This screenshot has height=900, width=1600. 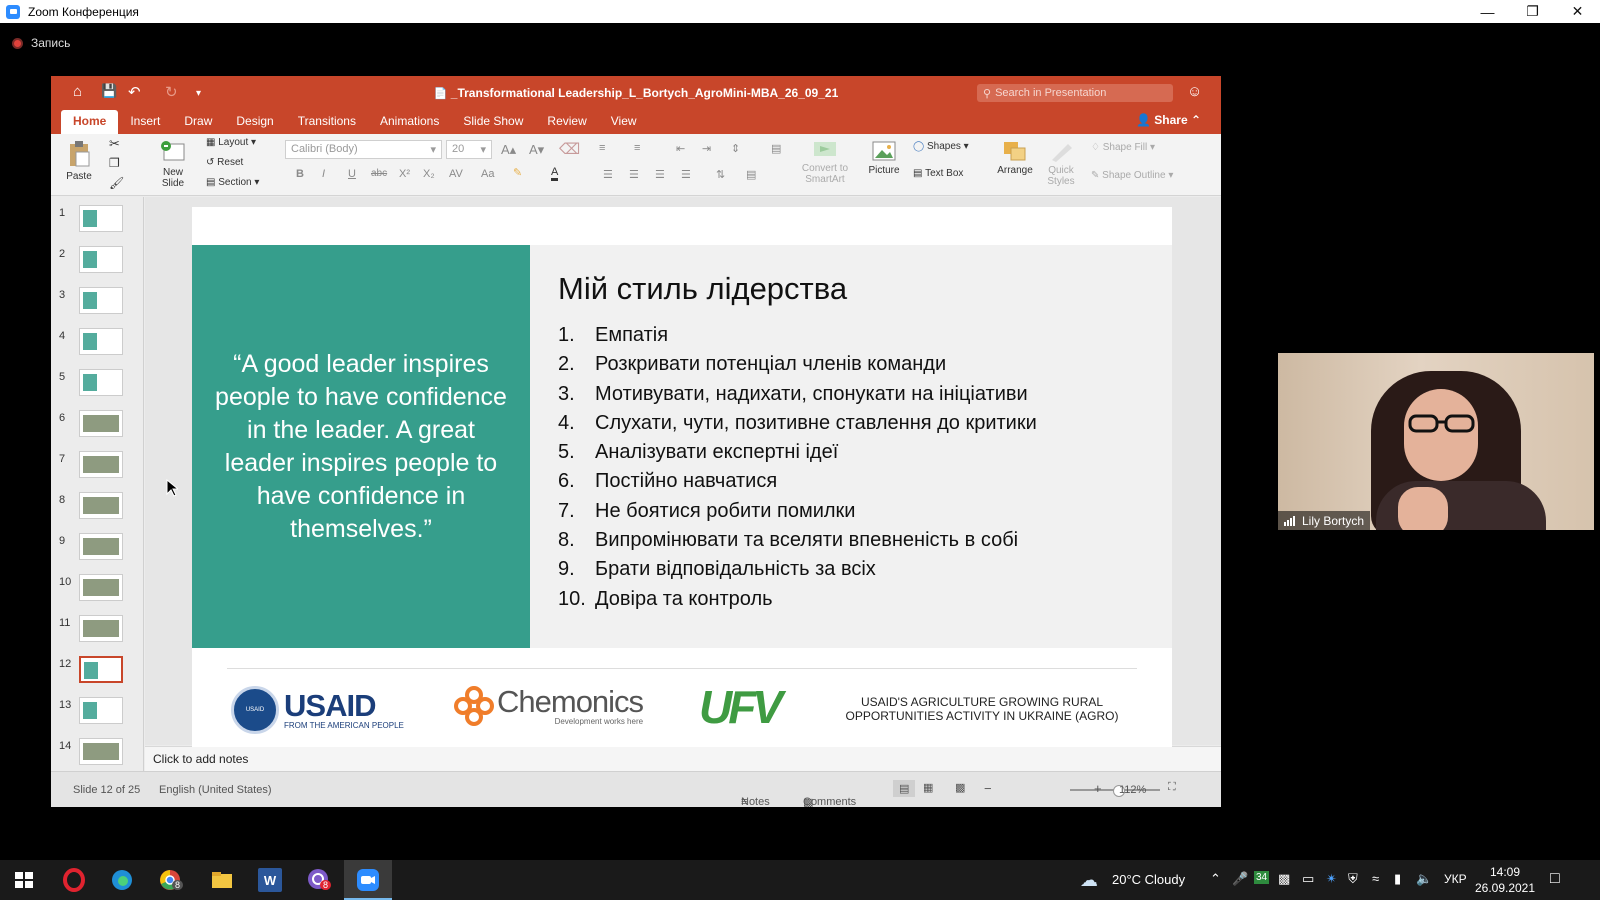 I want to click on paste-button: Paste, so click(x=79, y=161).